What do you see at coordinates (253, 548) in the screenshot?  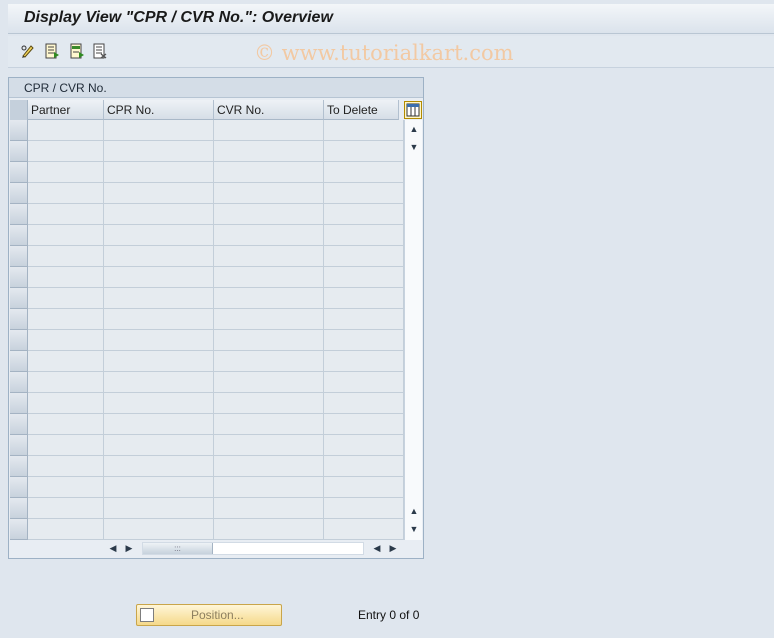 I see `scroll-track: :::` at bounding box center [253, 548].